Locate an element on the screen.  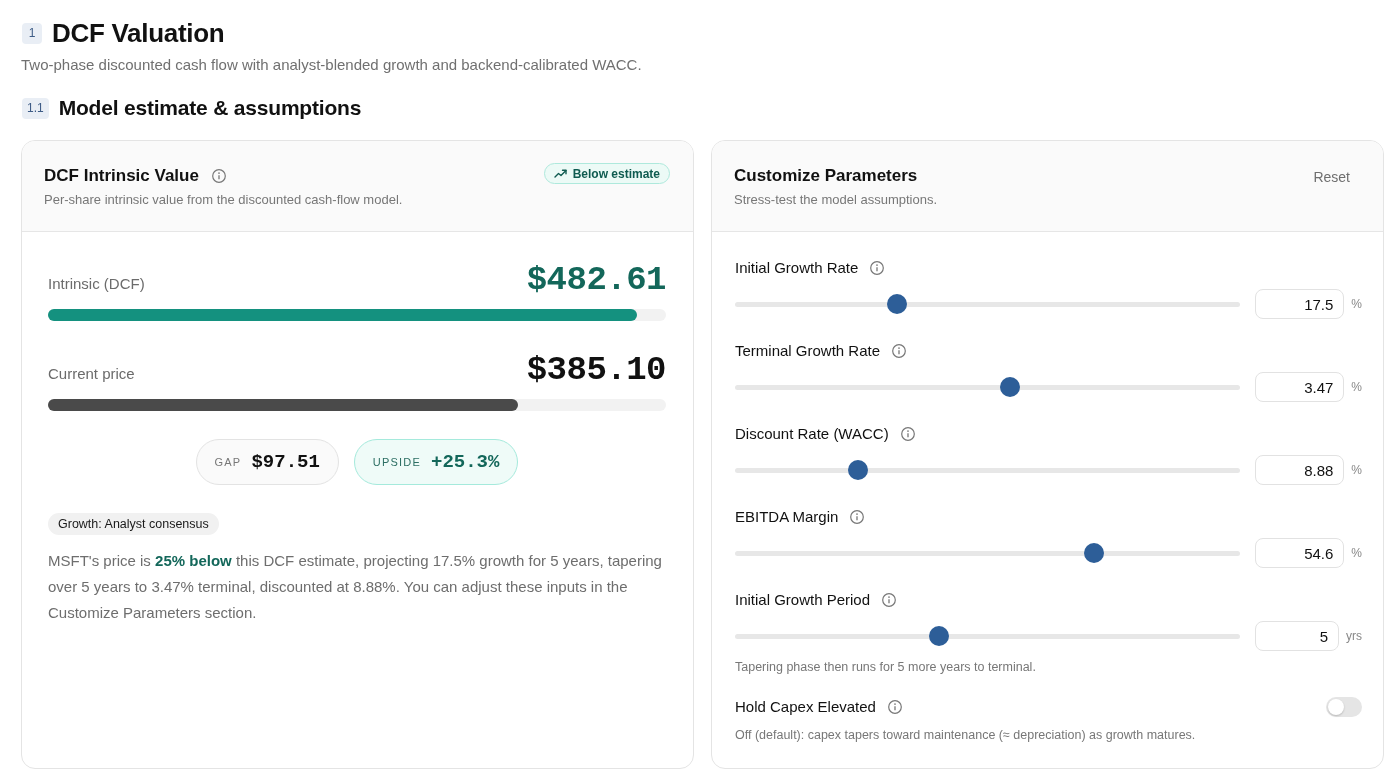
parameter-label: Terminal Growth Rate is located at coordinates (808, 351).